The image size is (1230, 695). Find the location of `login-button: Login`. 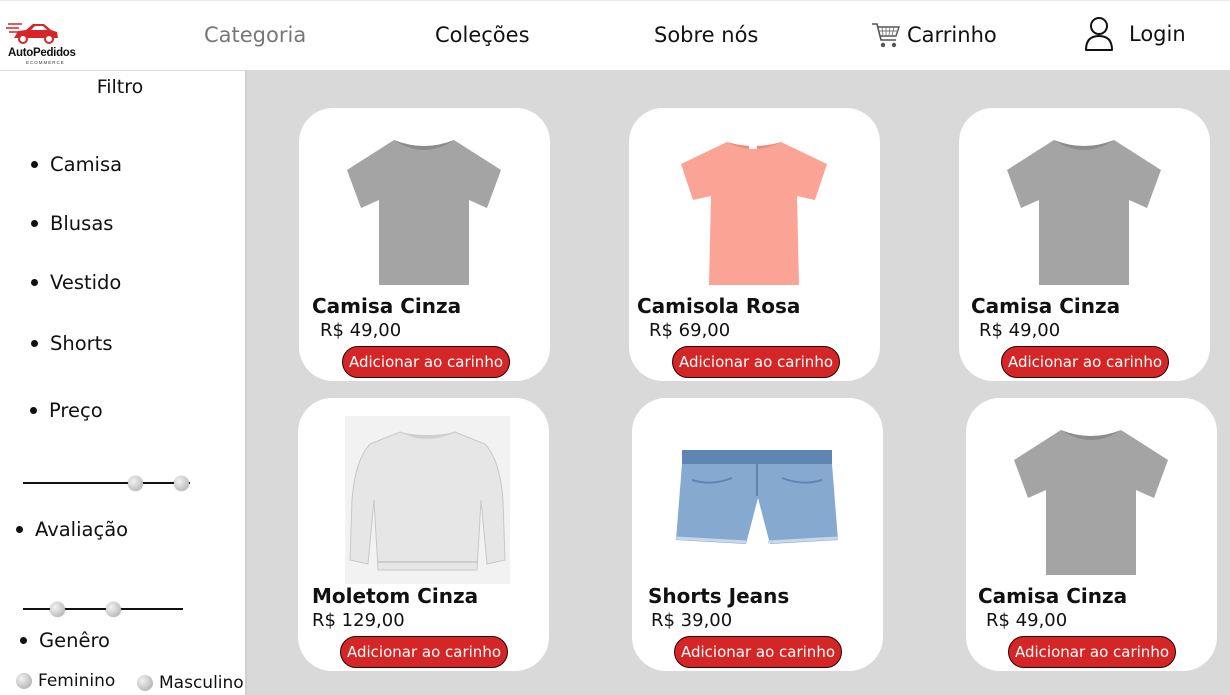

login-button: Login is located at coordinates (1134, 34).